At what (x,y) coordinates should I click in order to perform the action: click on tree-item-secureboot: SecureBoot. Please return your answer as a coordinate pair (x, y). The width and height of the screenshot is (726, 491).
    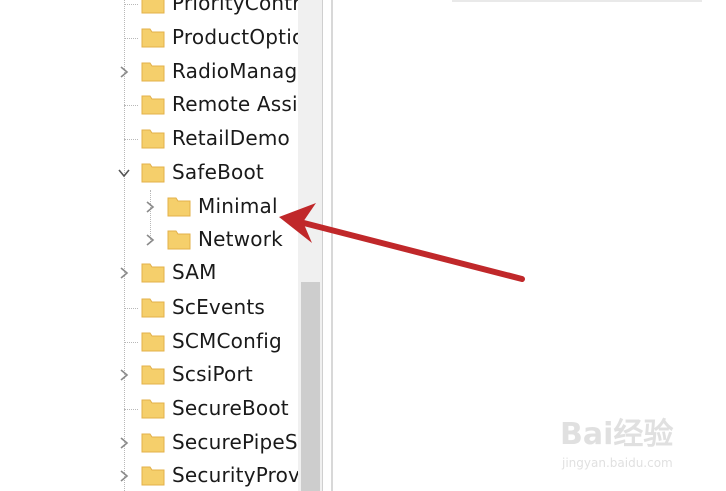
    Looking at the image, I should click on (149, 409).